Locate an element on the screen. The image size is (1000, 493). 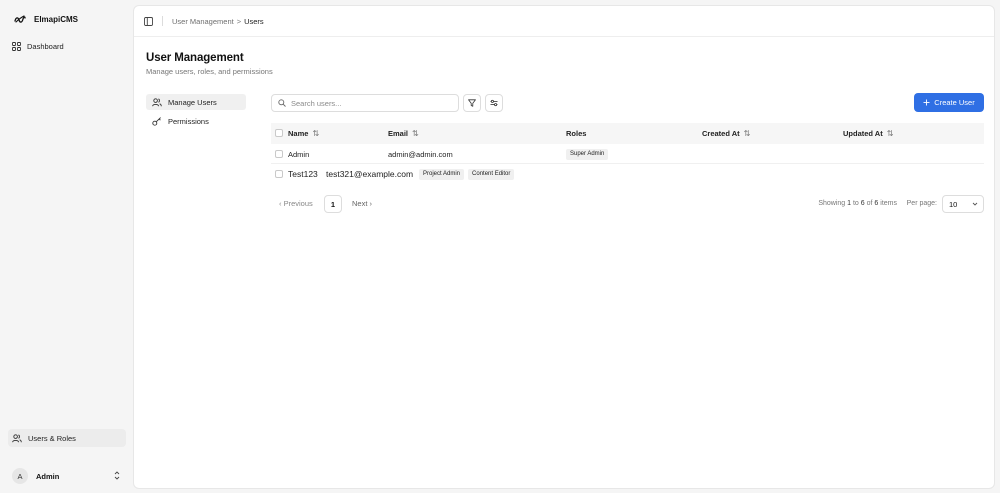
column-header-updated-at: Updated At ⇅ is located at coordinates (868, 133).